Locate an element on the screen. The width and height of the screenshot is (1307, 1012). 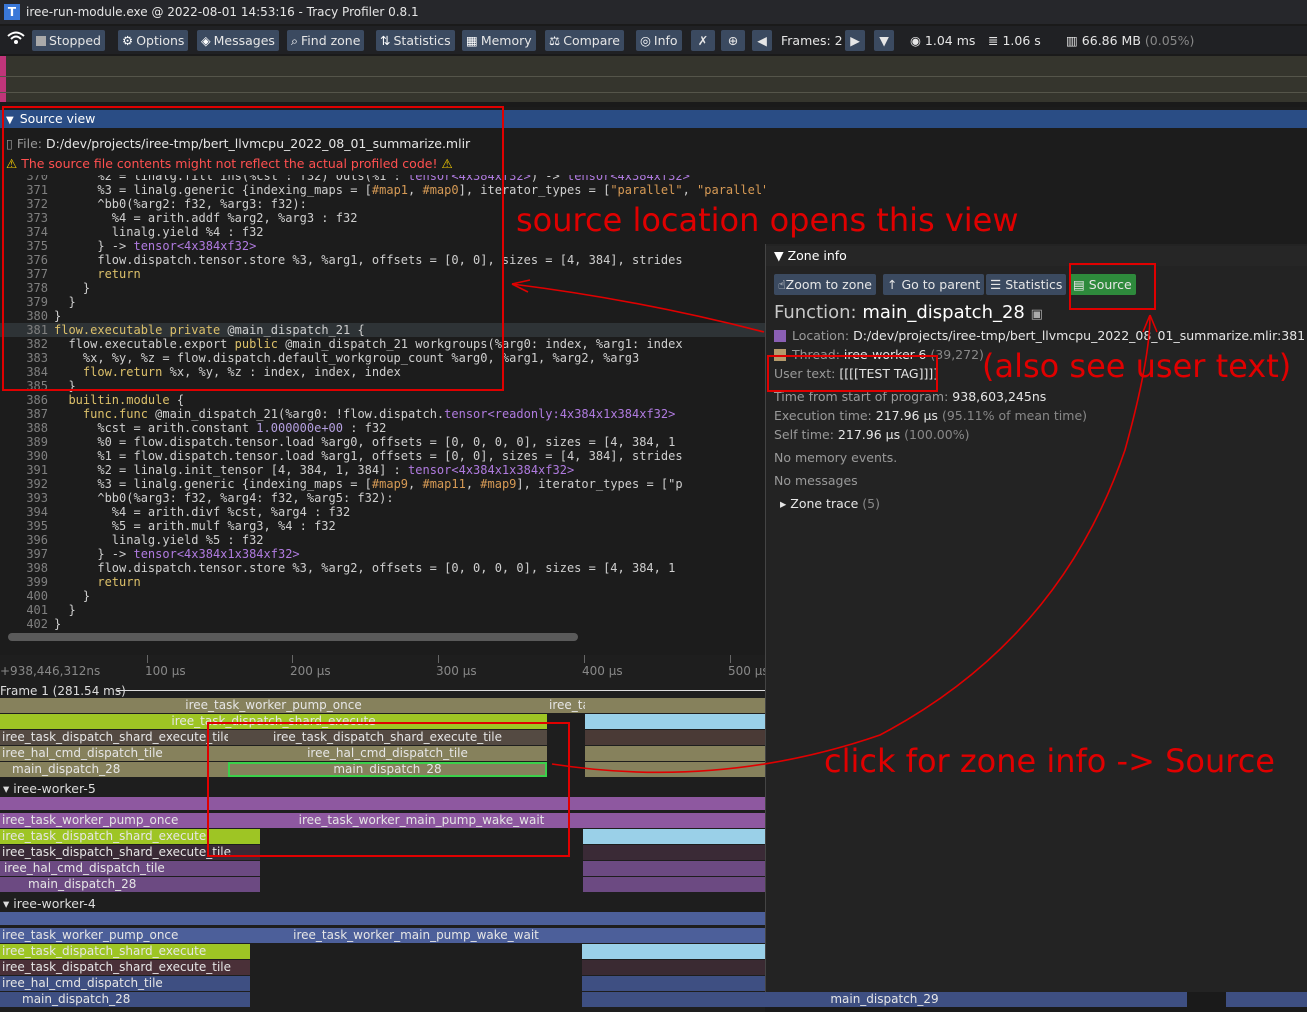
annotation-source-note: source location opens this view is located at coordinates (767, 220).